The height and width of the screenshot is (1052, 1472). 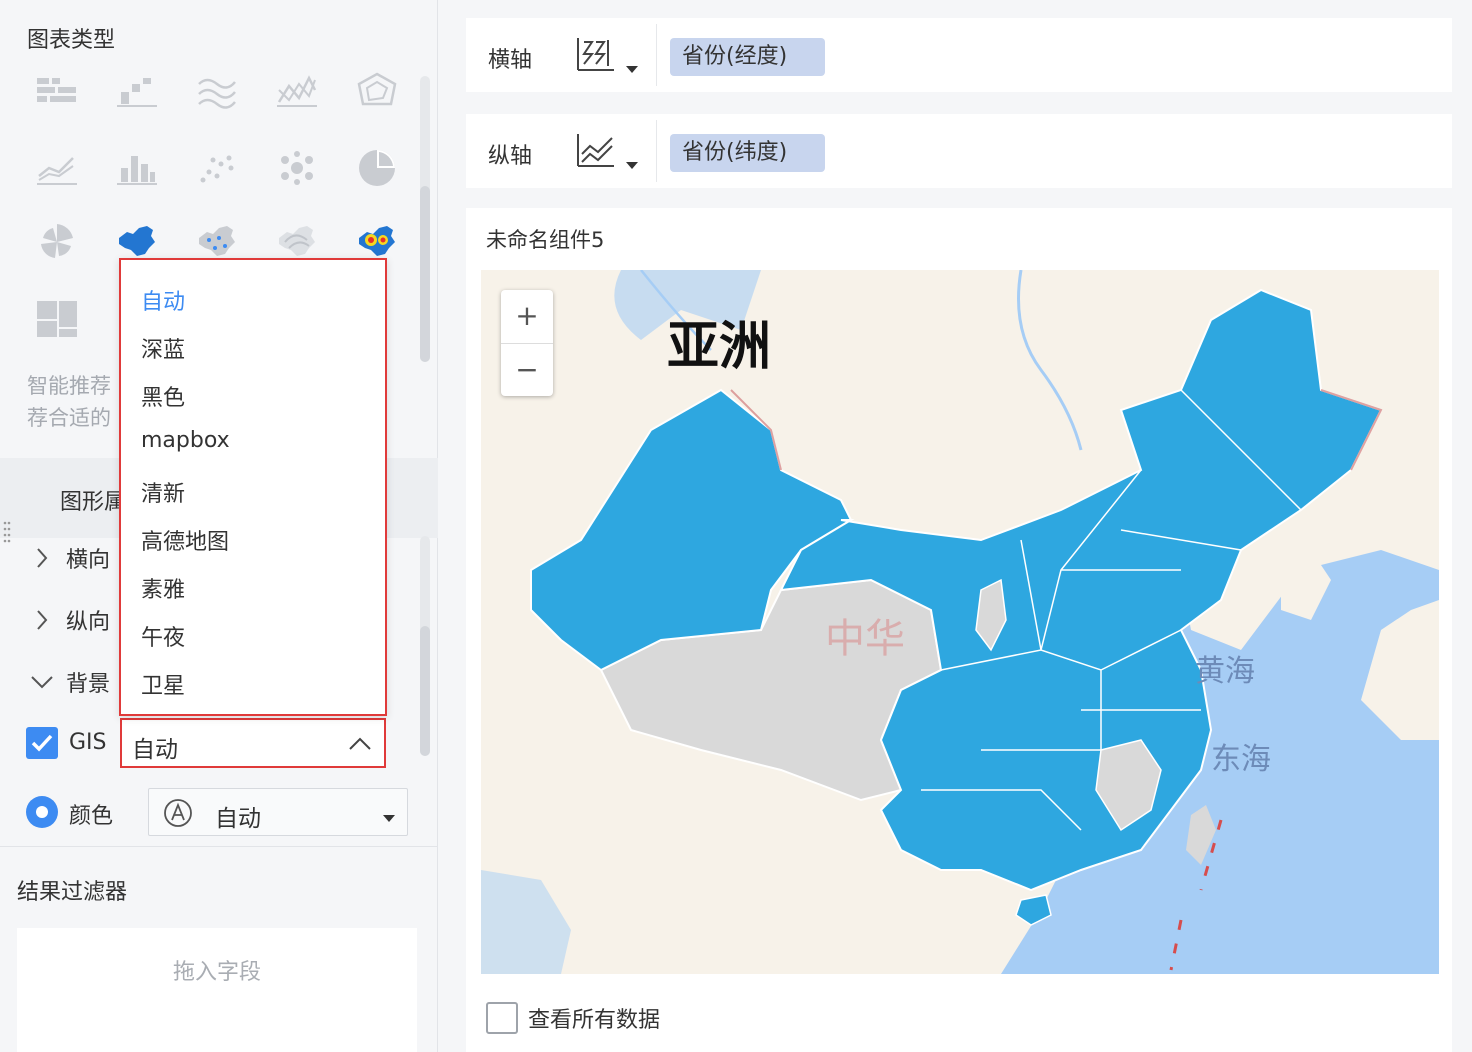 I want to click on gis-style-value: 自动, so click(x=155, y=750).